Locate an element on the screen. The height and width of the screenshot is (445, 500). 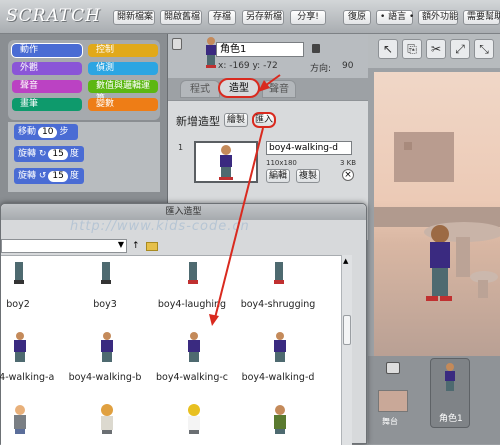
file-name: boy4-walking-b is located at coordinates (105, 377).